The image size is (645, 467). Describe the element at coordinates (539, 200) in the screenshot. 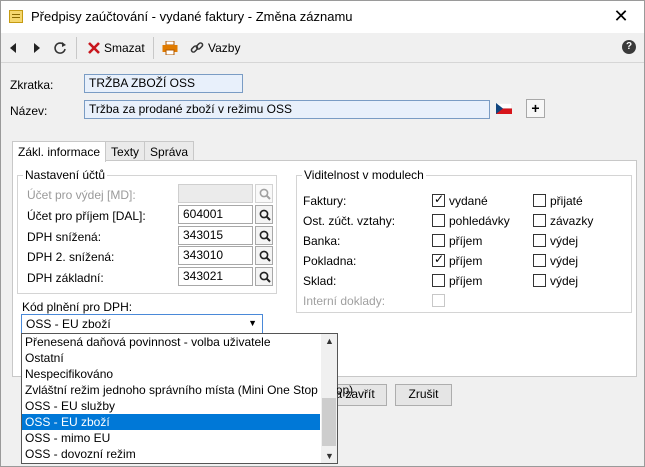

I see `checkbox-faktury-prijate` at that location.